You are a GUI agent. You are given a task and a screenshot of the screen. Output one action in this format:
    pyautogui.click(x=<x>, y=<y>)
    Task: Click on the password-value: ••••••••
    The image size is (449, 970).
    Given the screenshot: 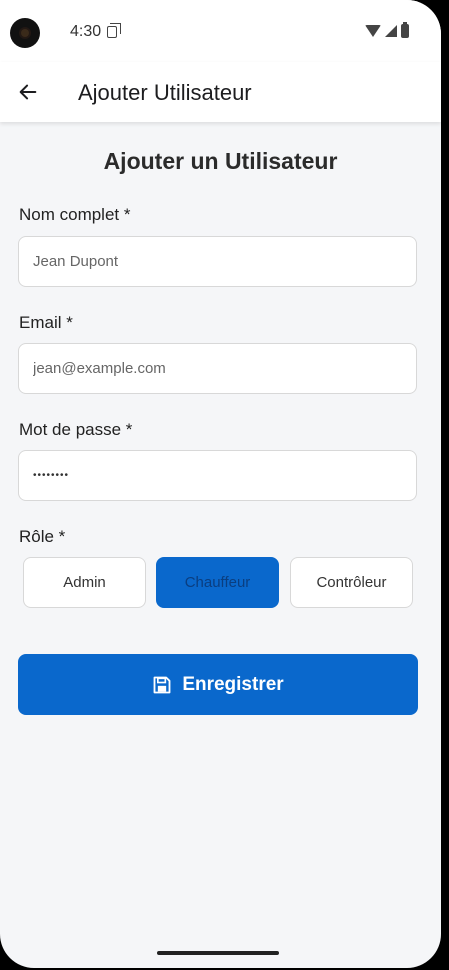 What is the action you would take?
    pyautogui.click(x=51, y=475)
    